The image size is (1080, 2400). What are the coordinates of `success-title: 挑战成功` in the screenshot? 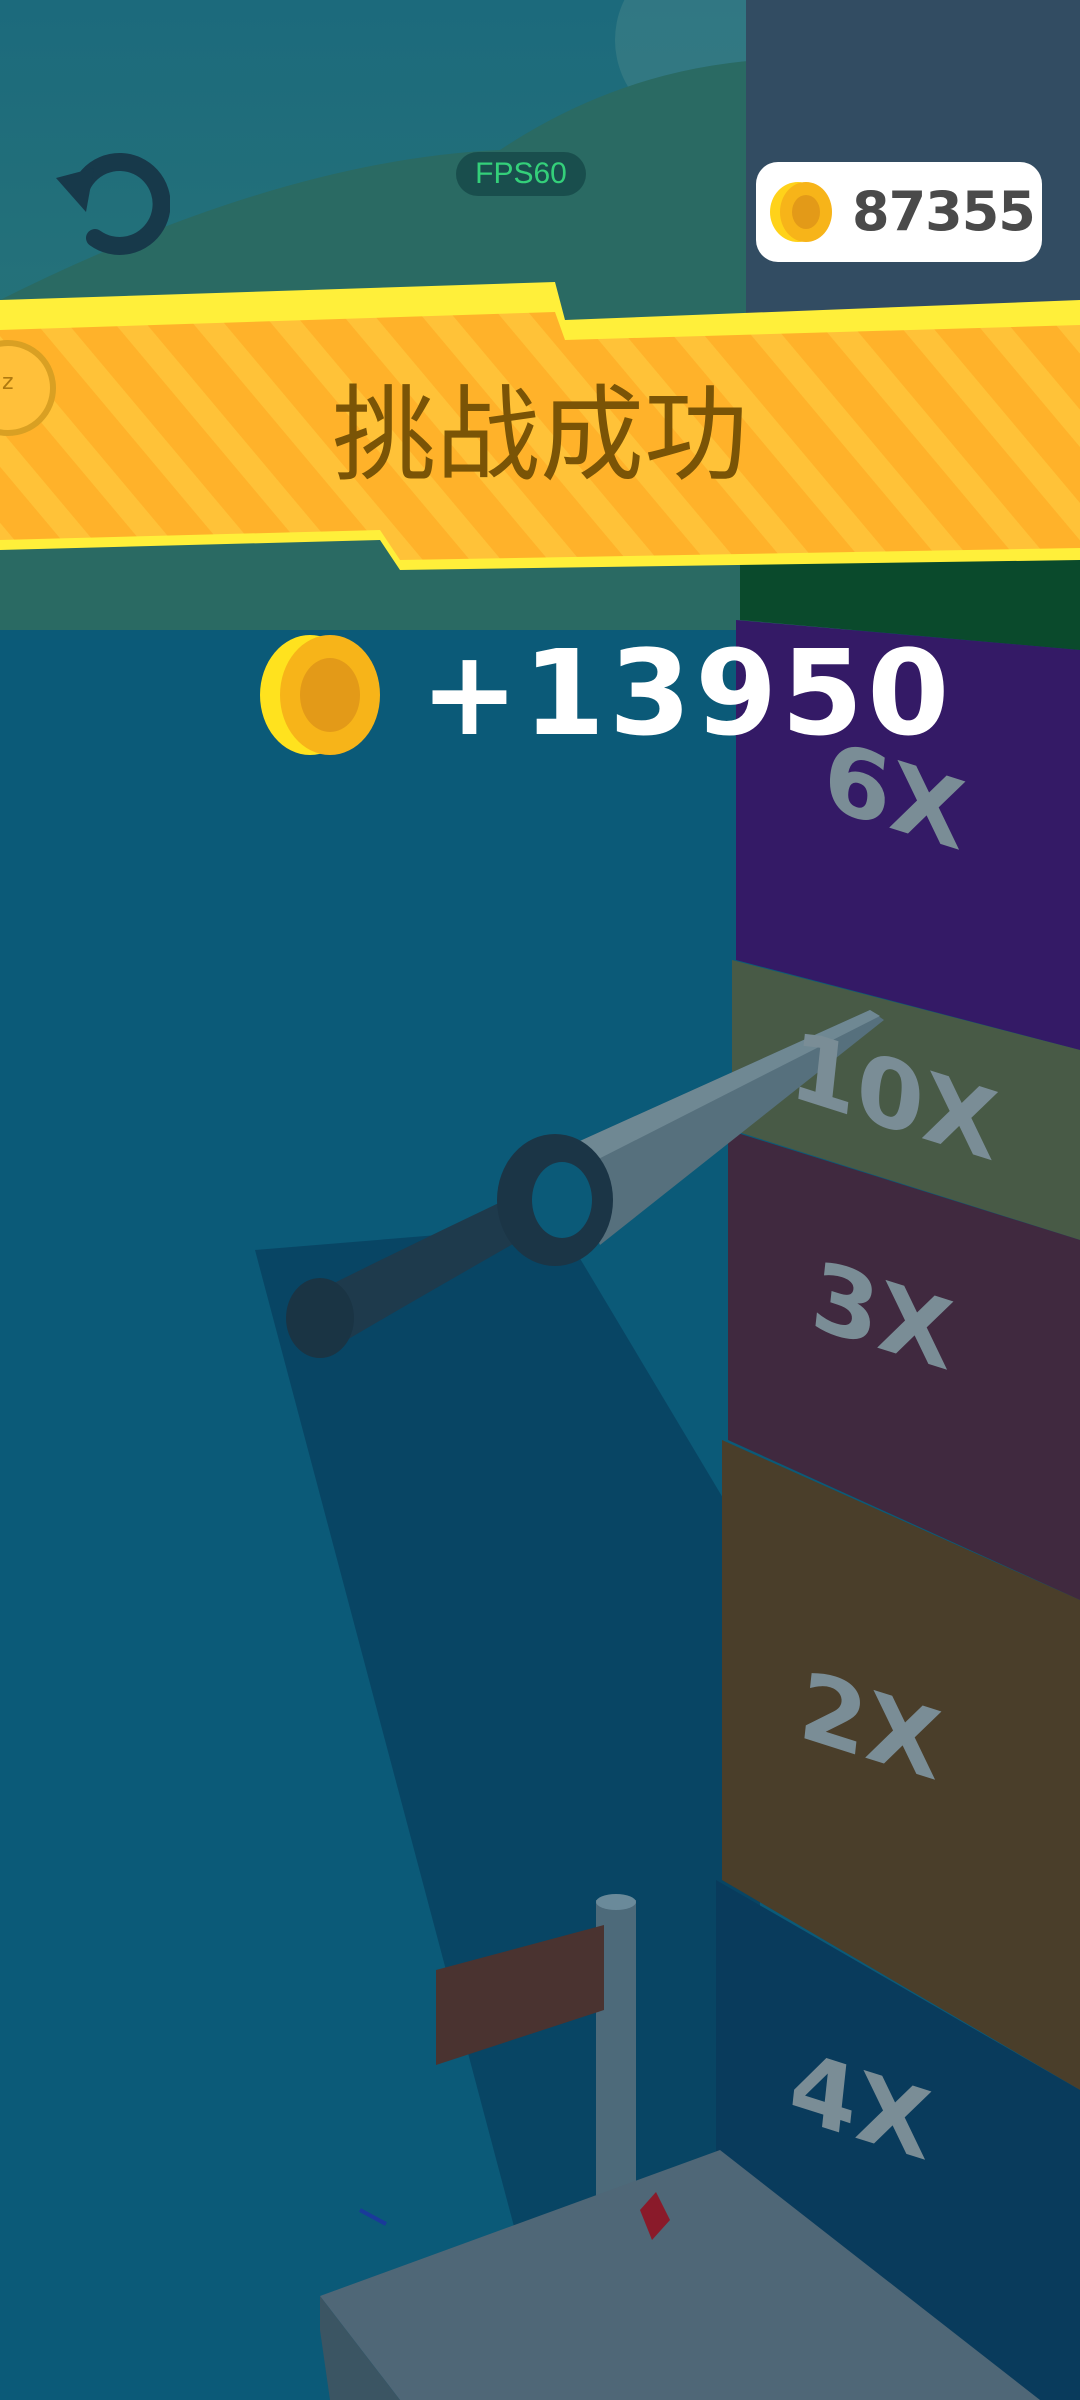 It's located at (539, 435).